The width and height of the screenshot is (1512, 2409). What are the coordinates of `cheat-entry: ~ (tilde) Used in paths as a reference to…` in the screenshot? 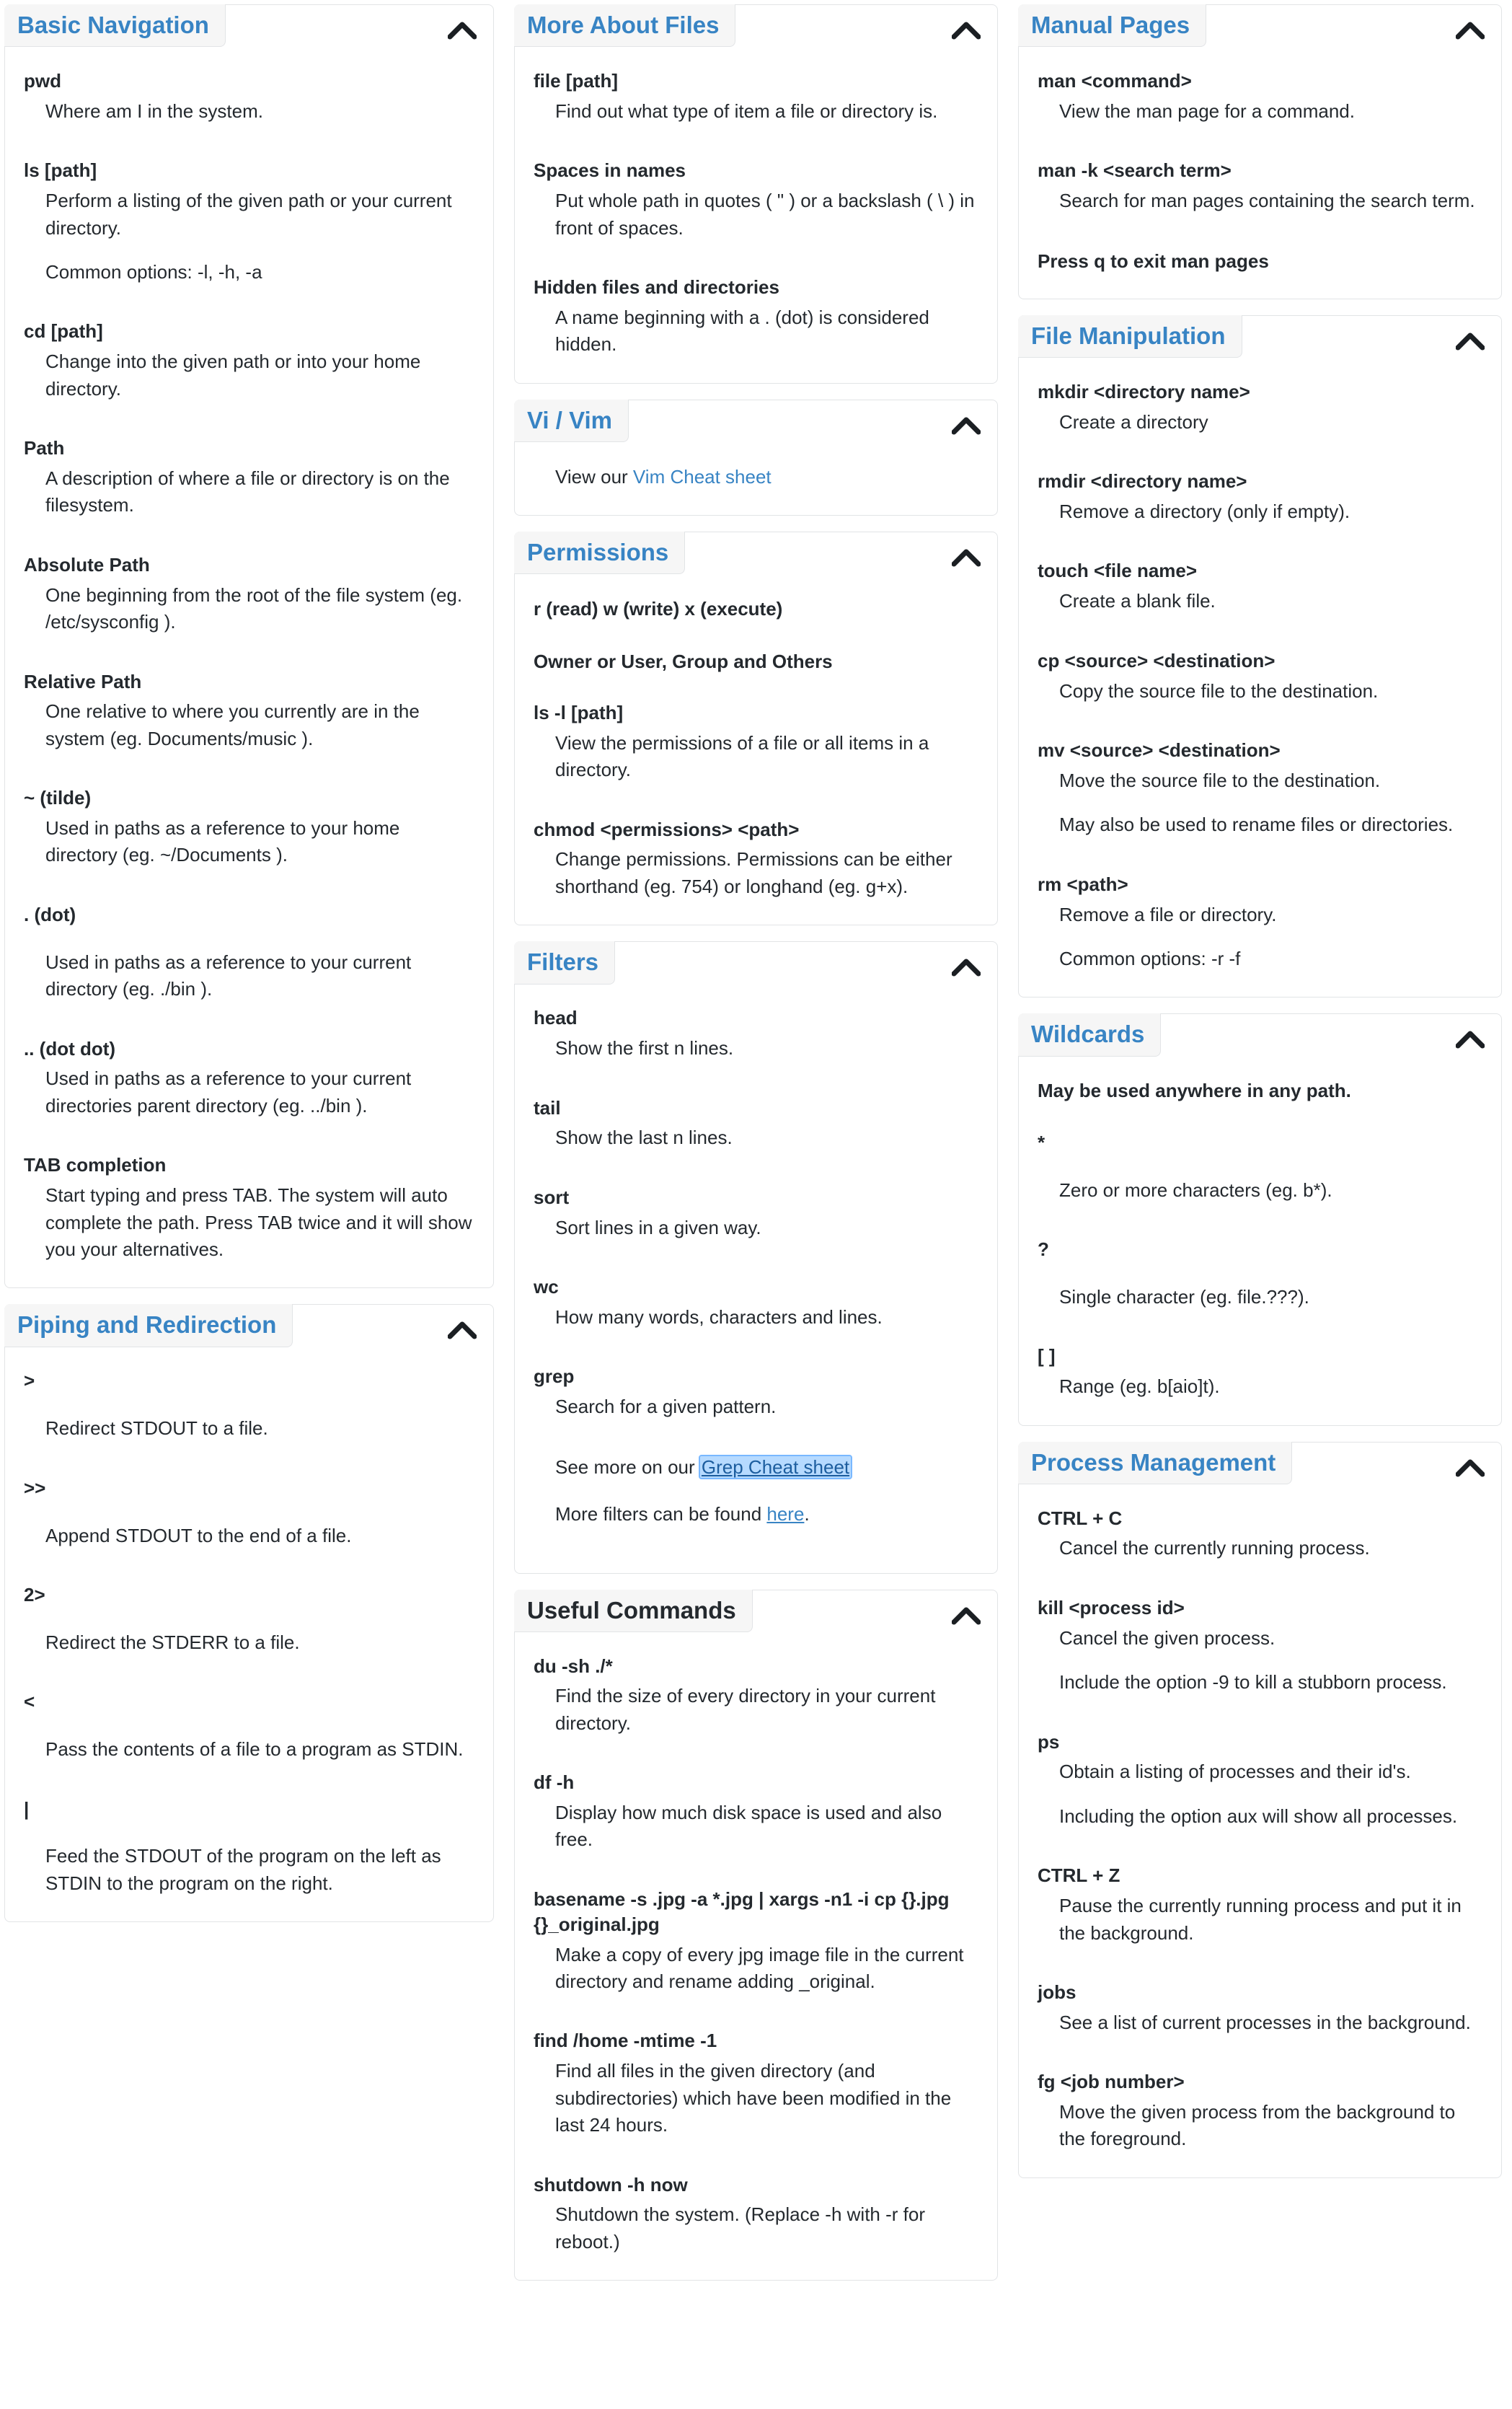 It's located at (248, 827).